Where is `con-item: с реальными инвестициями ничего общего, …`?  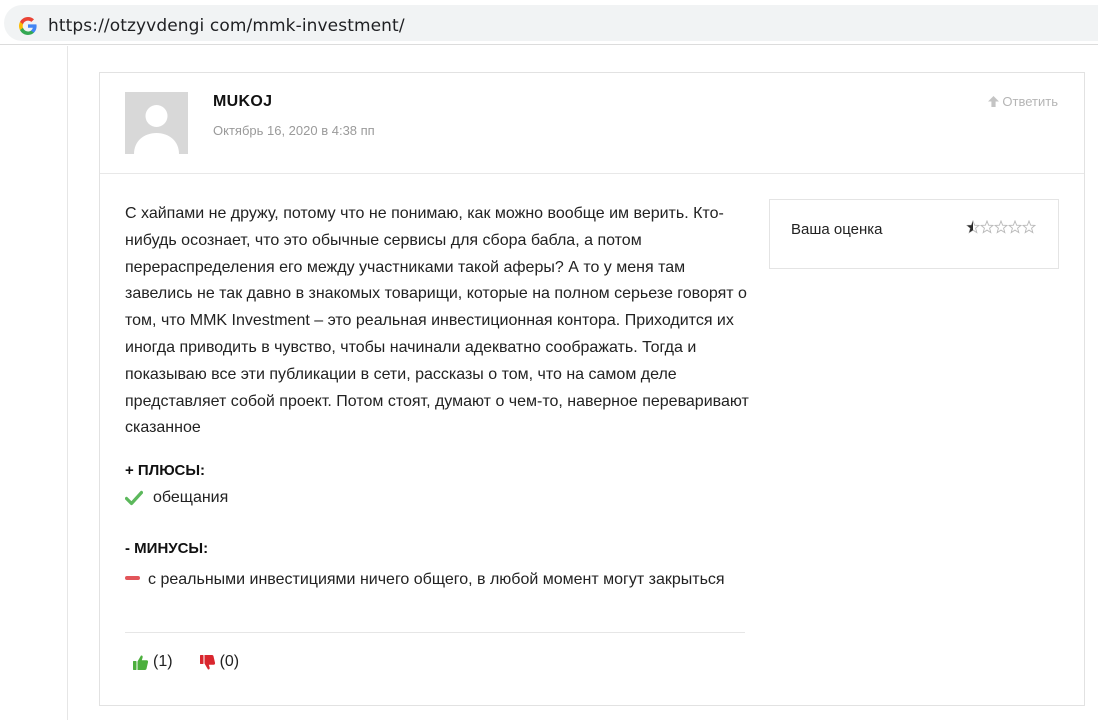 con-item: с реальными инвестициями ничего общего, … is located at coordinates (425, 579).